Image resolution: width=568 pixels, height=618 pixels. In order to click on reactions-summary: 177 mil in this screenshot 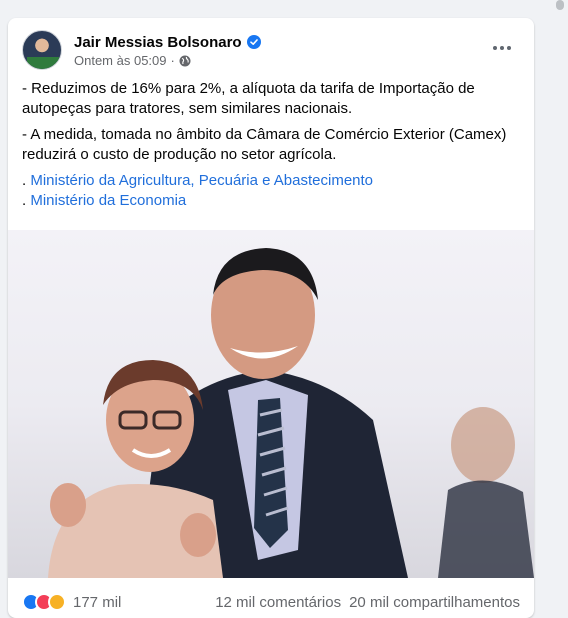, I will do `click(71, 602)`.